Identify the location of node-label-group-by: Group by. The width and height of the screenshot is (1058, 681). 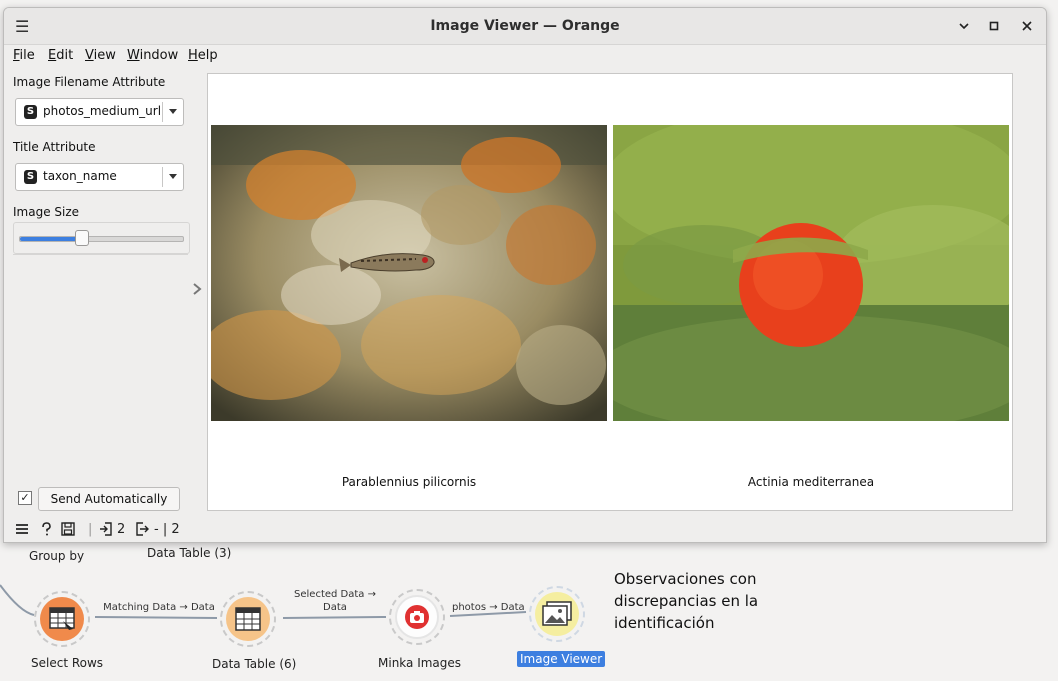
(57, 556).